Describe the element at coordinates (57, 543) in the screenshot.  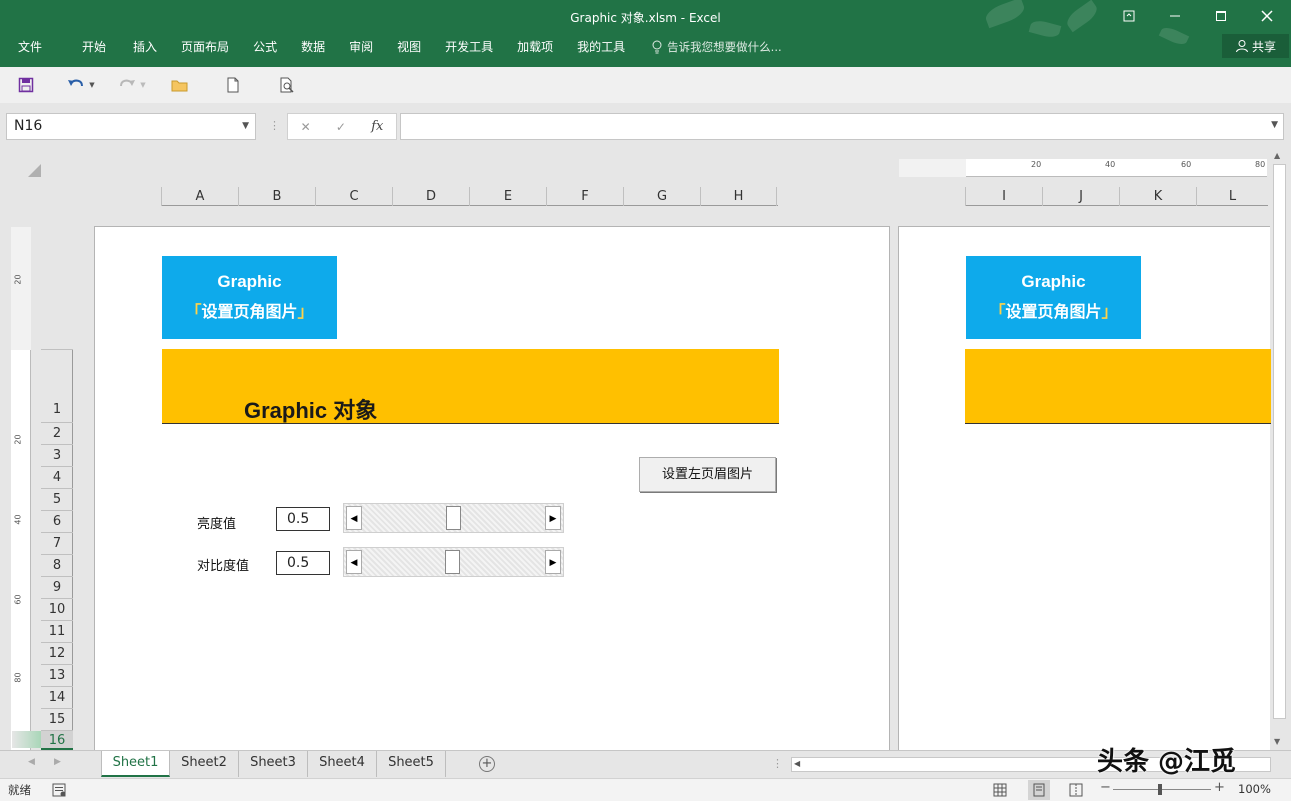
I see `row-header: 7` at that location.